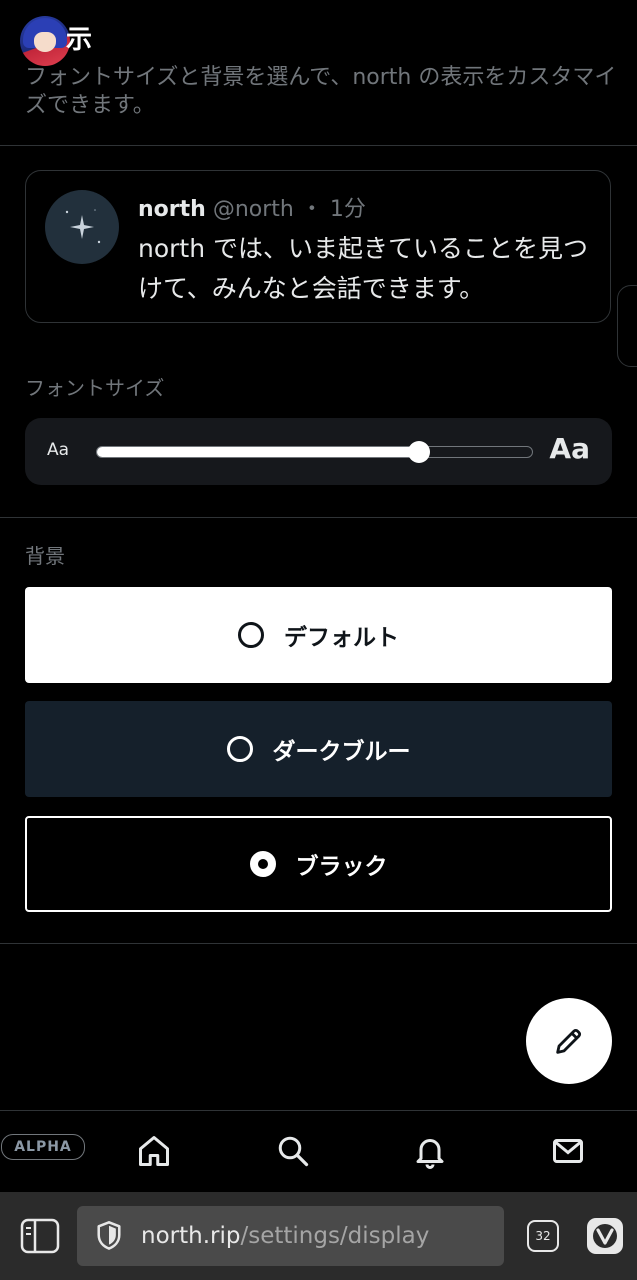 The image size is (637, 1280). I want to click on north-logo-avatar, so click(82, 227).